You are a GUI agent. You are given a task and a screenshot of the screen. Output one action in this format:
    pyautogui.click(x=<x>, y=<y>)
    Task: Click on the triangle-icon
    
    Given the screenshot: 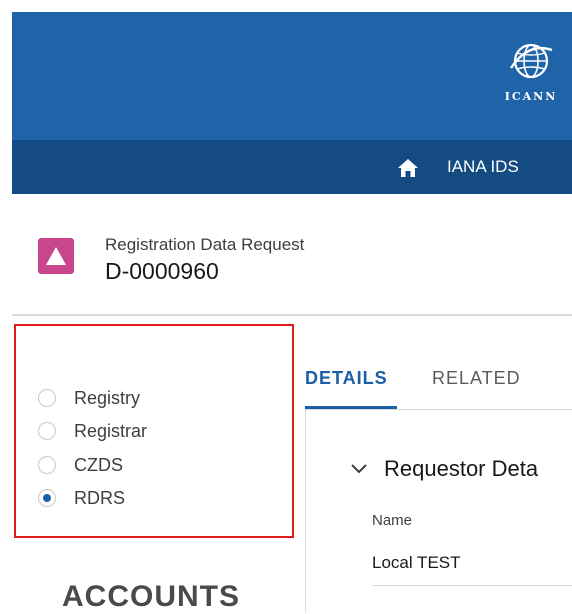 What is the action you would take?
    pyautogui.click(x=56, y=256)
    